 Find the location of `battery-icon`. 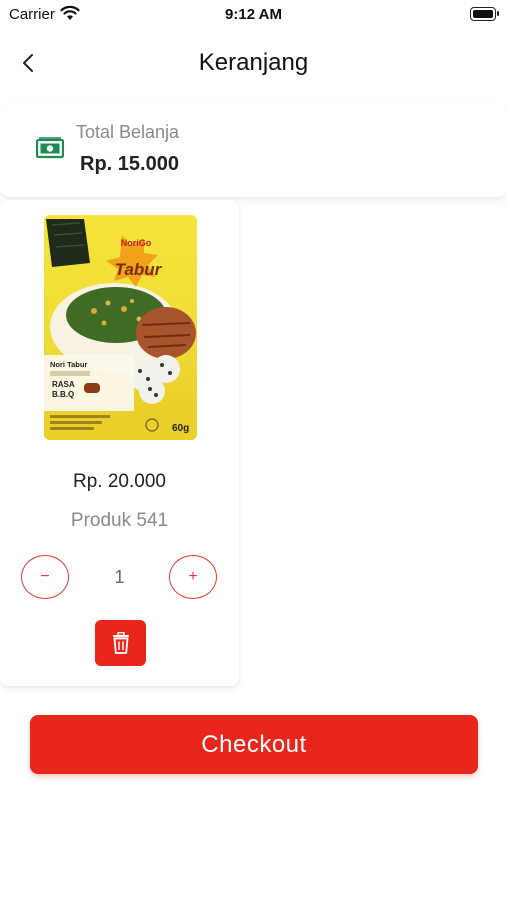

battery-icon is located at coordinates (484, 14).